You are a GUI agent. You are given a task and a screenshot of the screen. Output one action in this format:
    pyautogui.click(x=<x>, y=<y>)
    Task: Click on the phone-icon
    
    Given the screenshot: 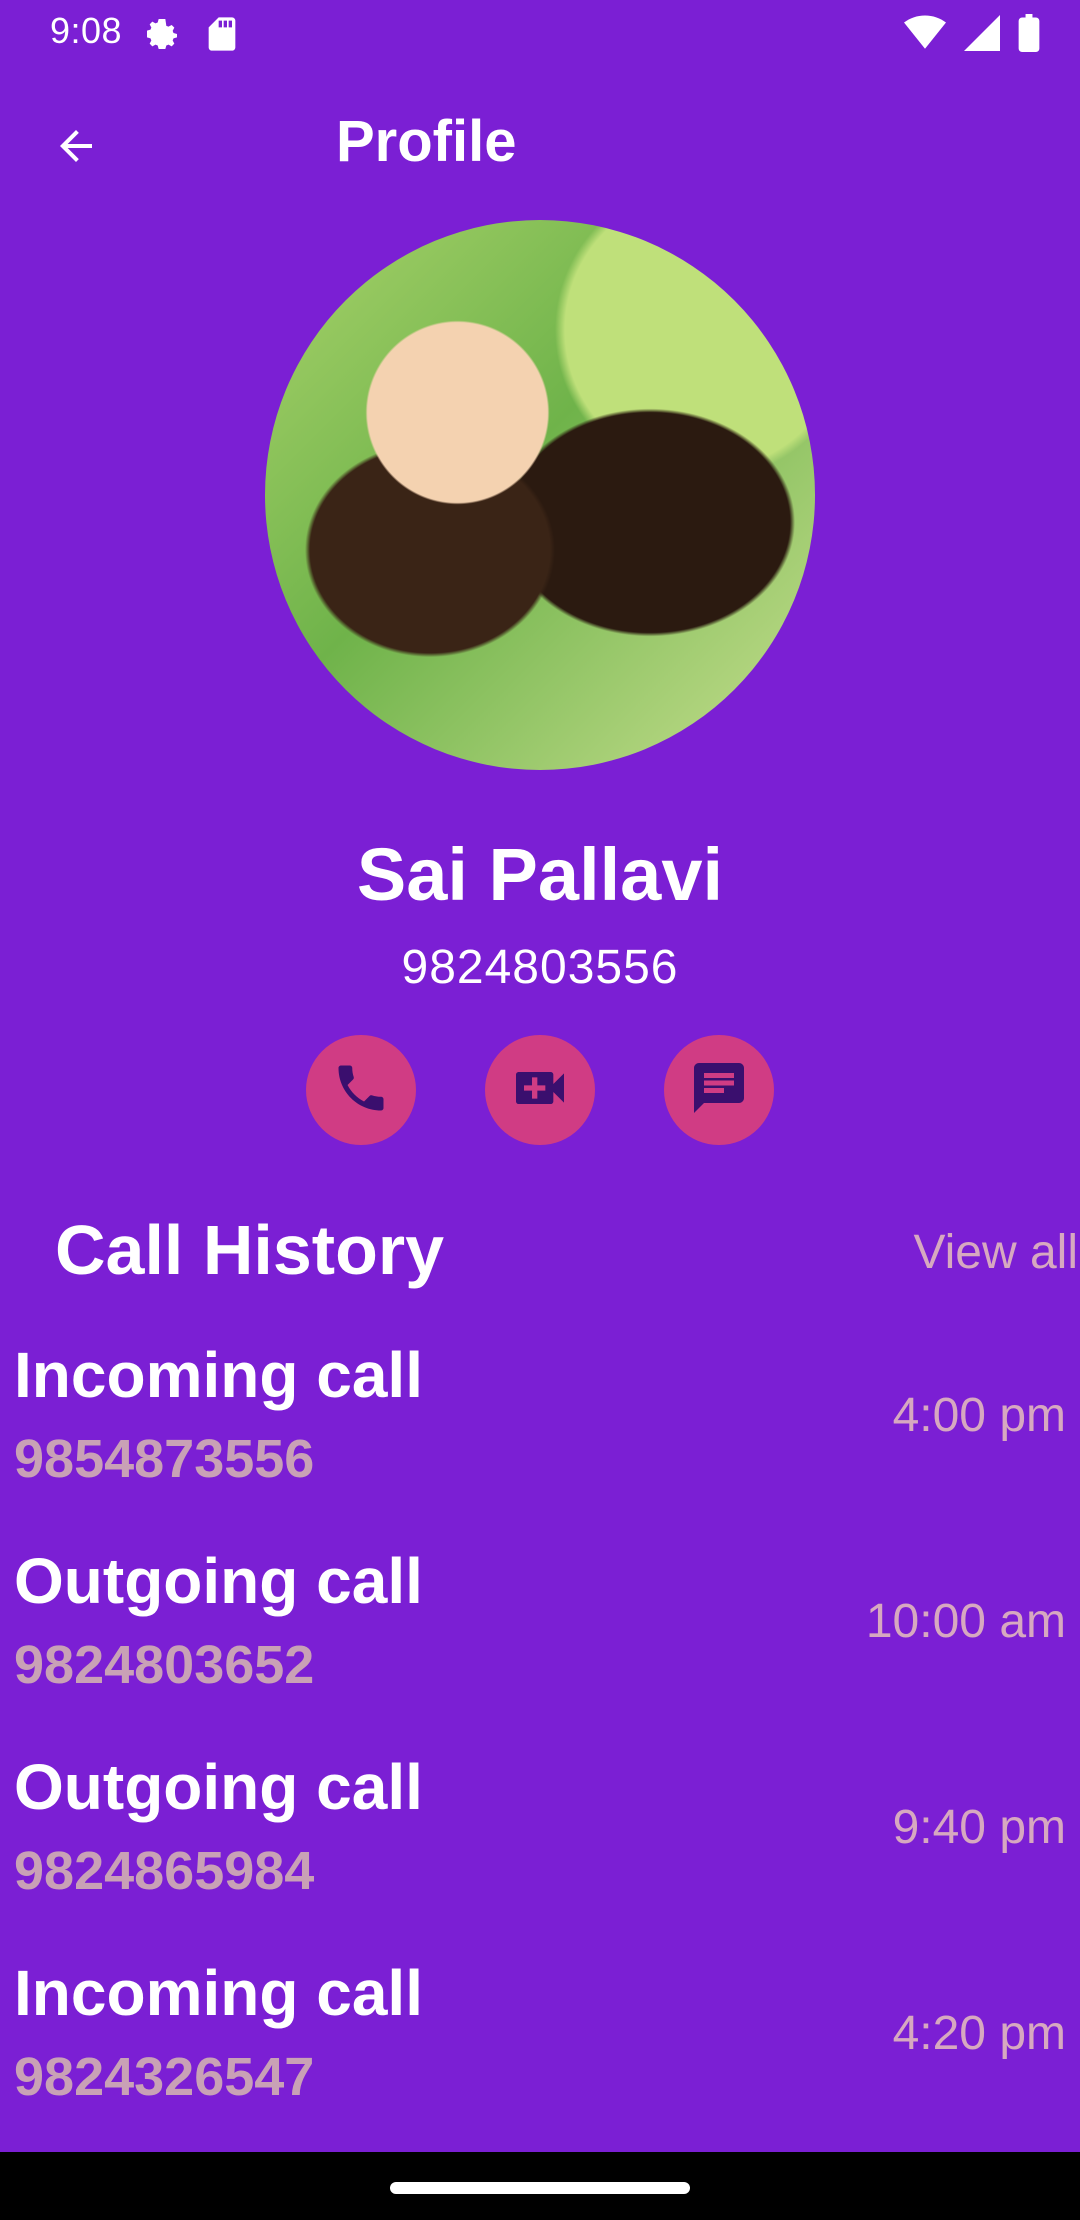 What is the action you would take?
    pyautogui.click(x=361, y=1090)
    